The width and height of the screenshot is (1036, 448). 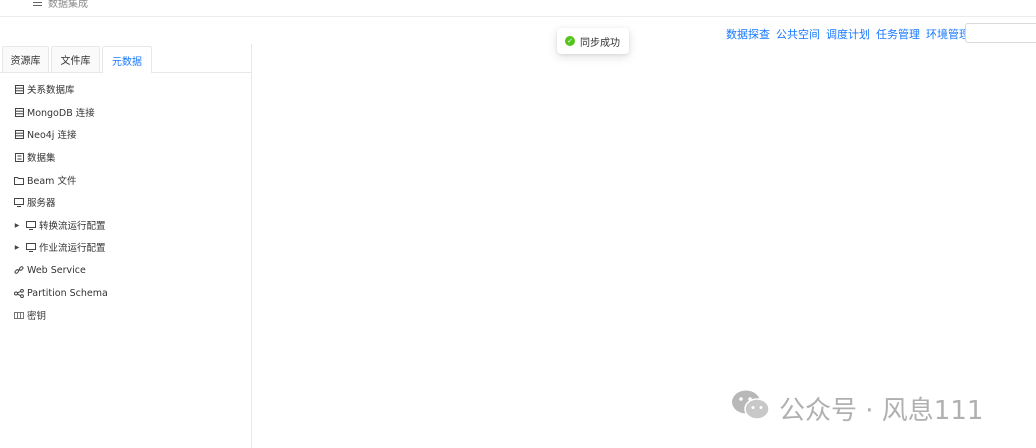 I want to click on tree-item-neo4j: Neo4j 连接, so click(x=45, y=134).